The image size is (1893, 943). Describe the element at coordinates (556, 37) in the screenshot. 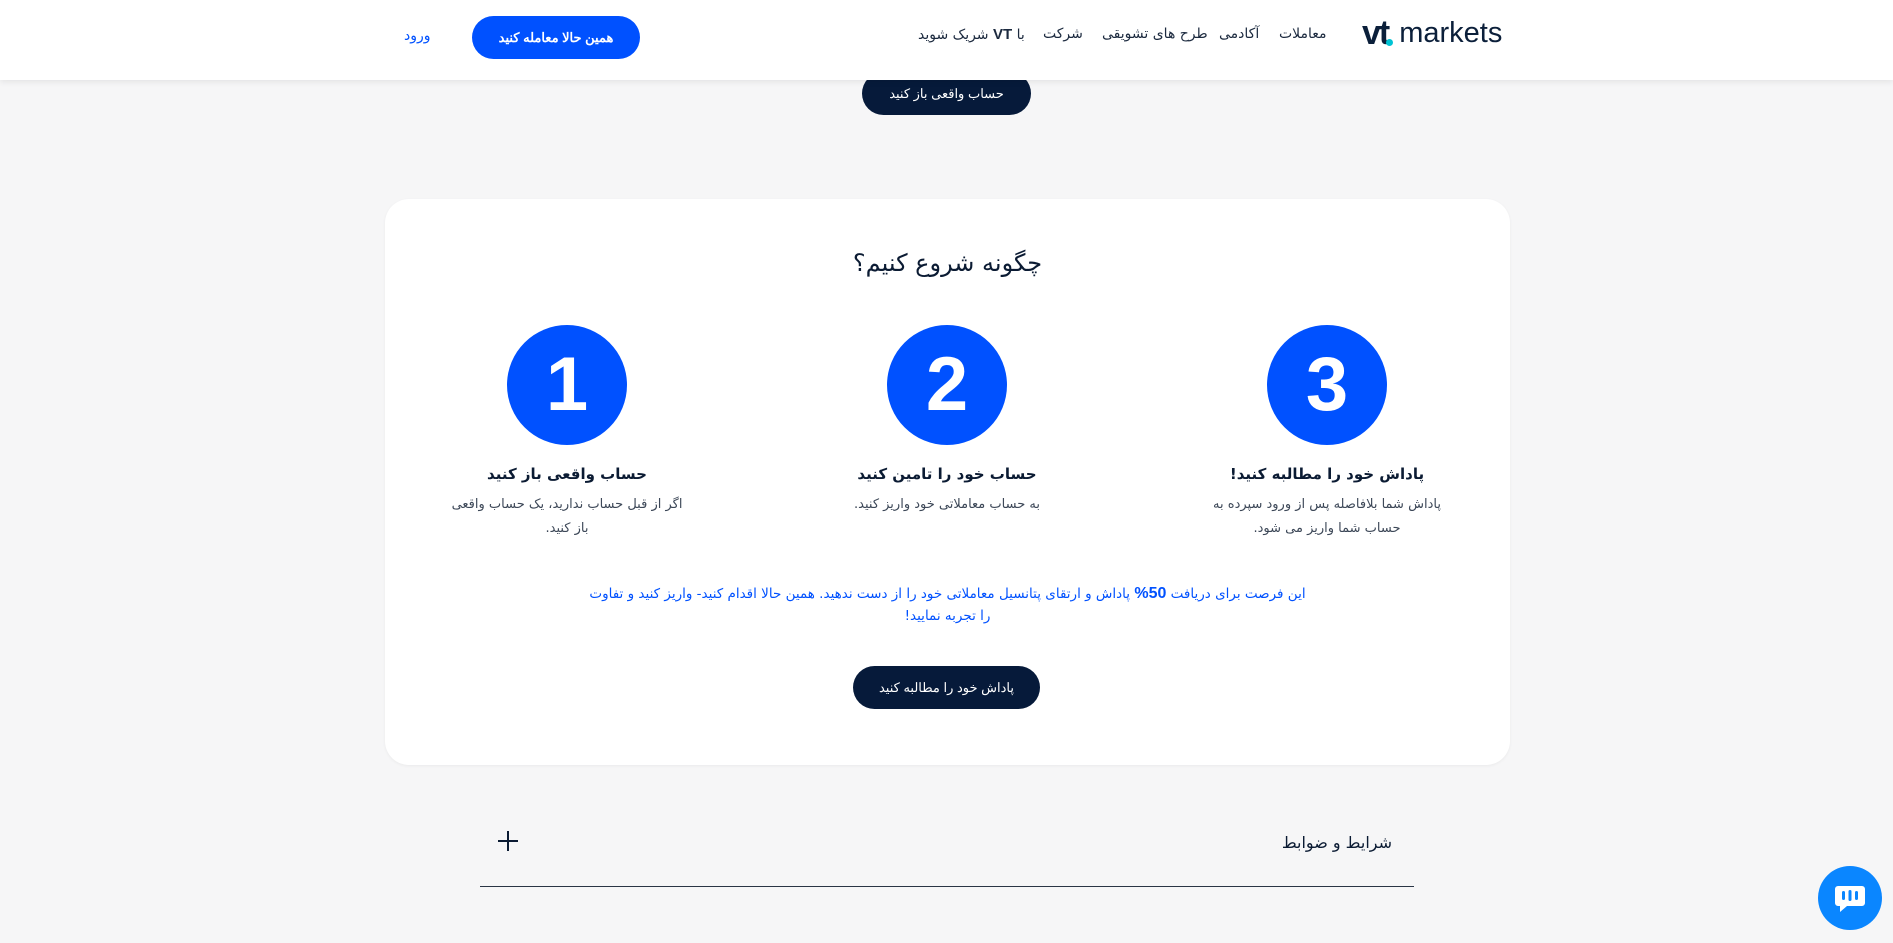

I see `trade-now-button: همین حالا معامله کنید` at that location.